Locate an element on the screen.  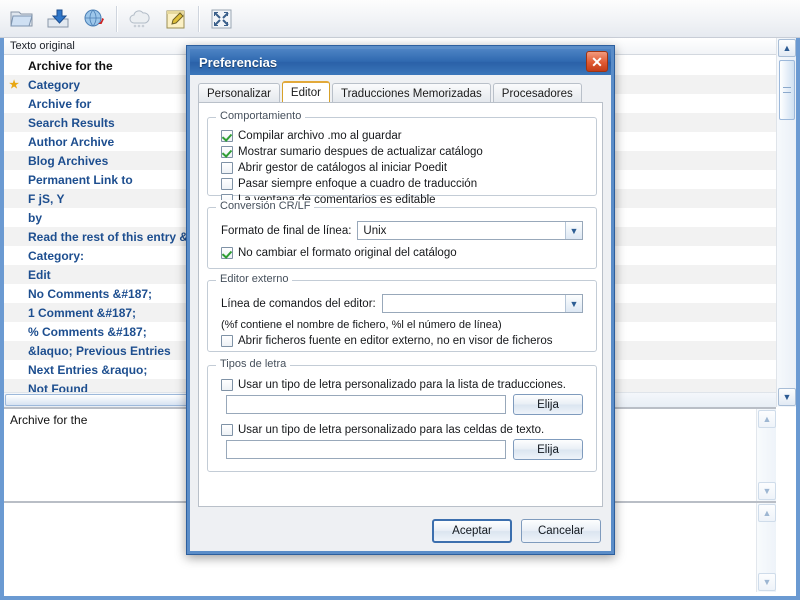
list-item-label: % Comments &#187; is located at coordinates (87, 331).